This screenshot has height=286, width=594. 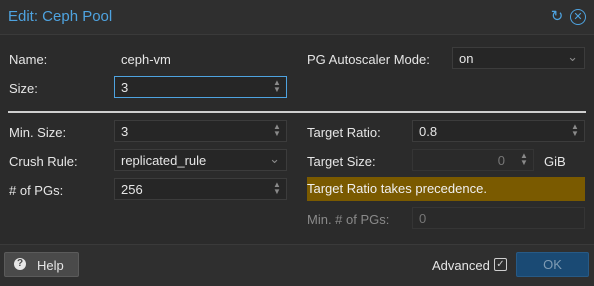 I want to click on dialog-title: Edit: Ceph Pool, so click(x=60, y=16).